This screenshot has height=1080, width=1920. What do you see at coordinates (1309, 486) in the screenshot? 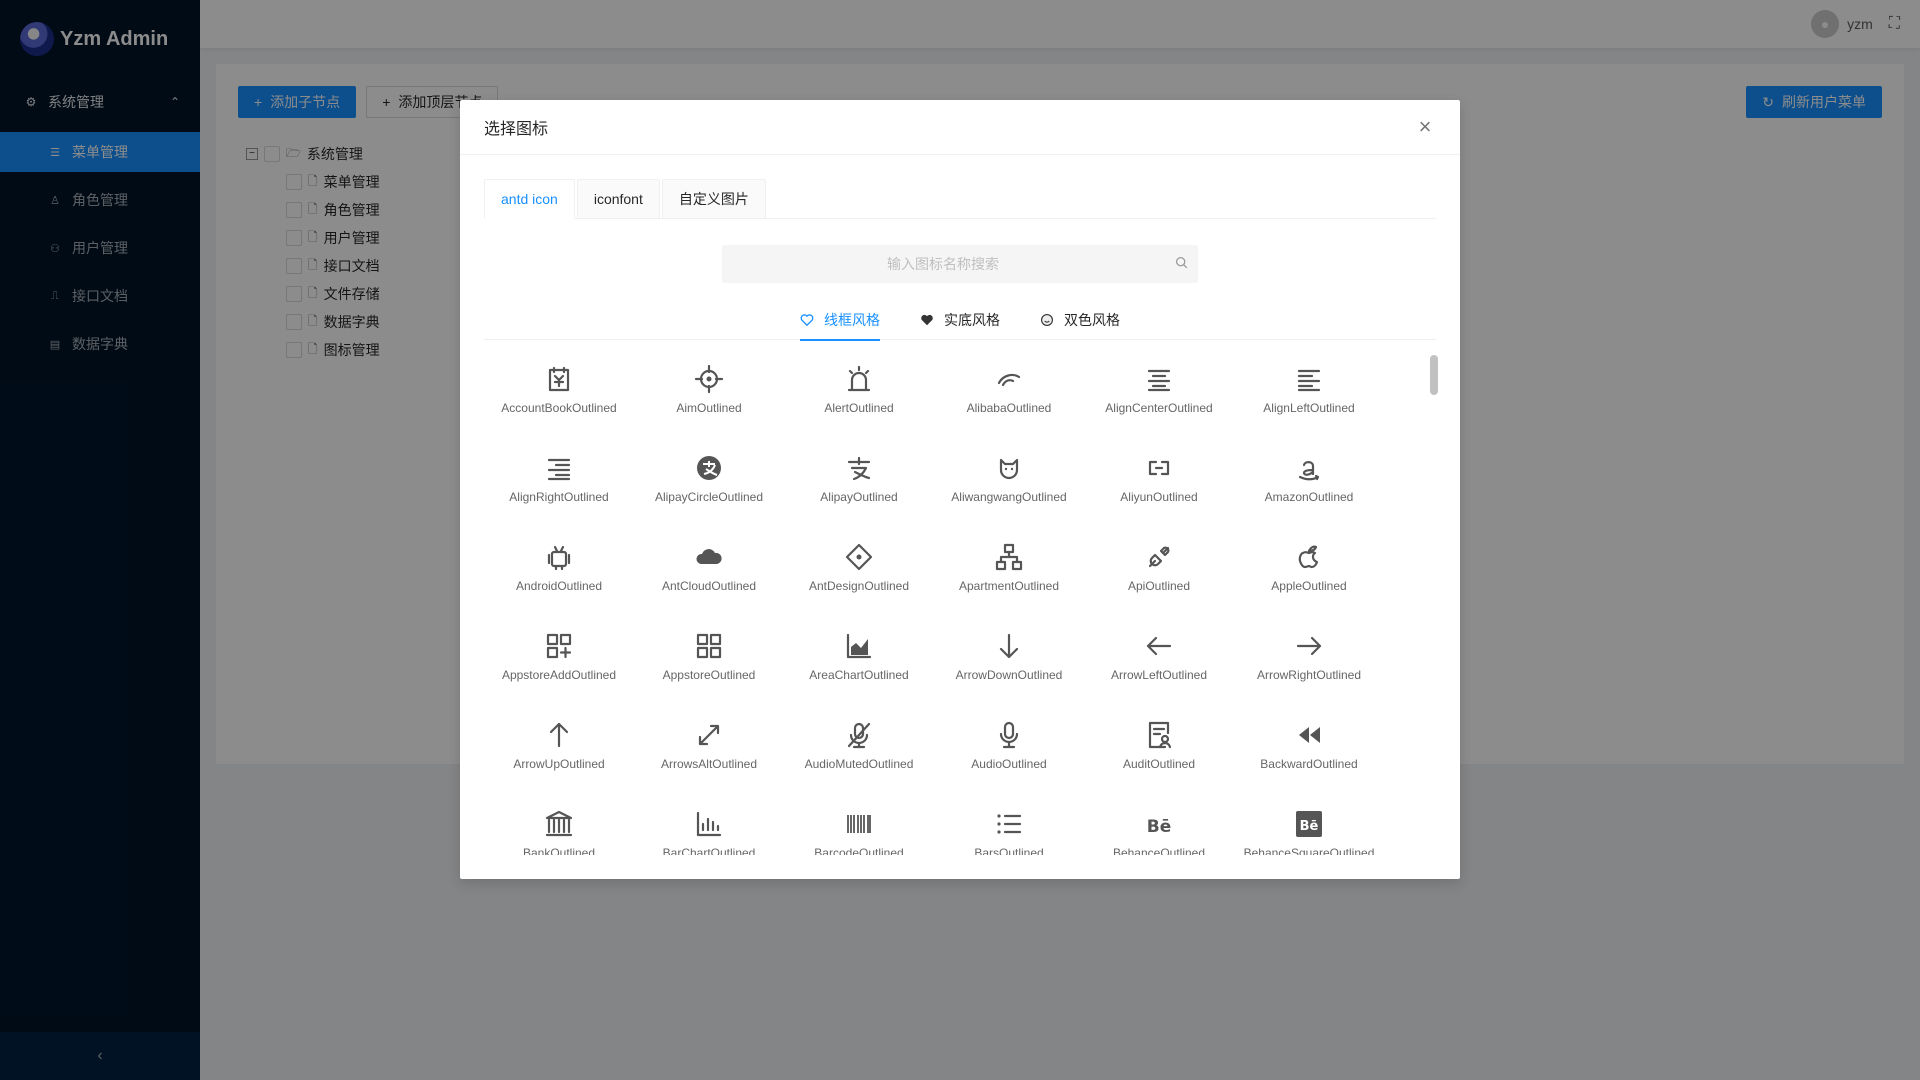
I see `icon-option: AmazonOutlined` at bounding box center [1309, 486].